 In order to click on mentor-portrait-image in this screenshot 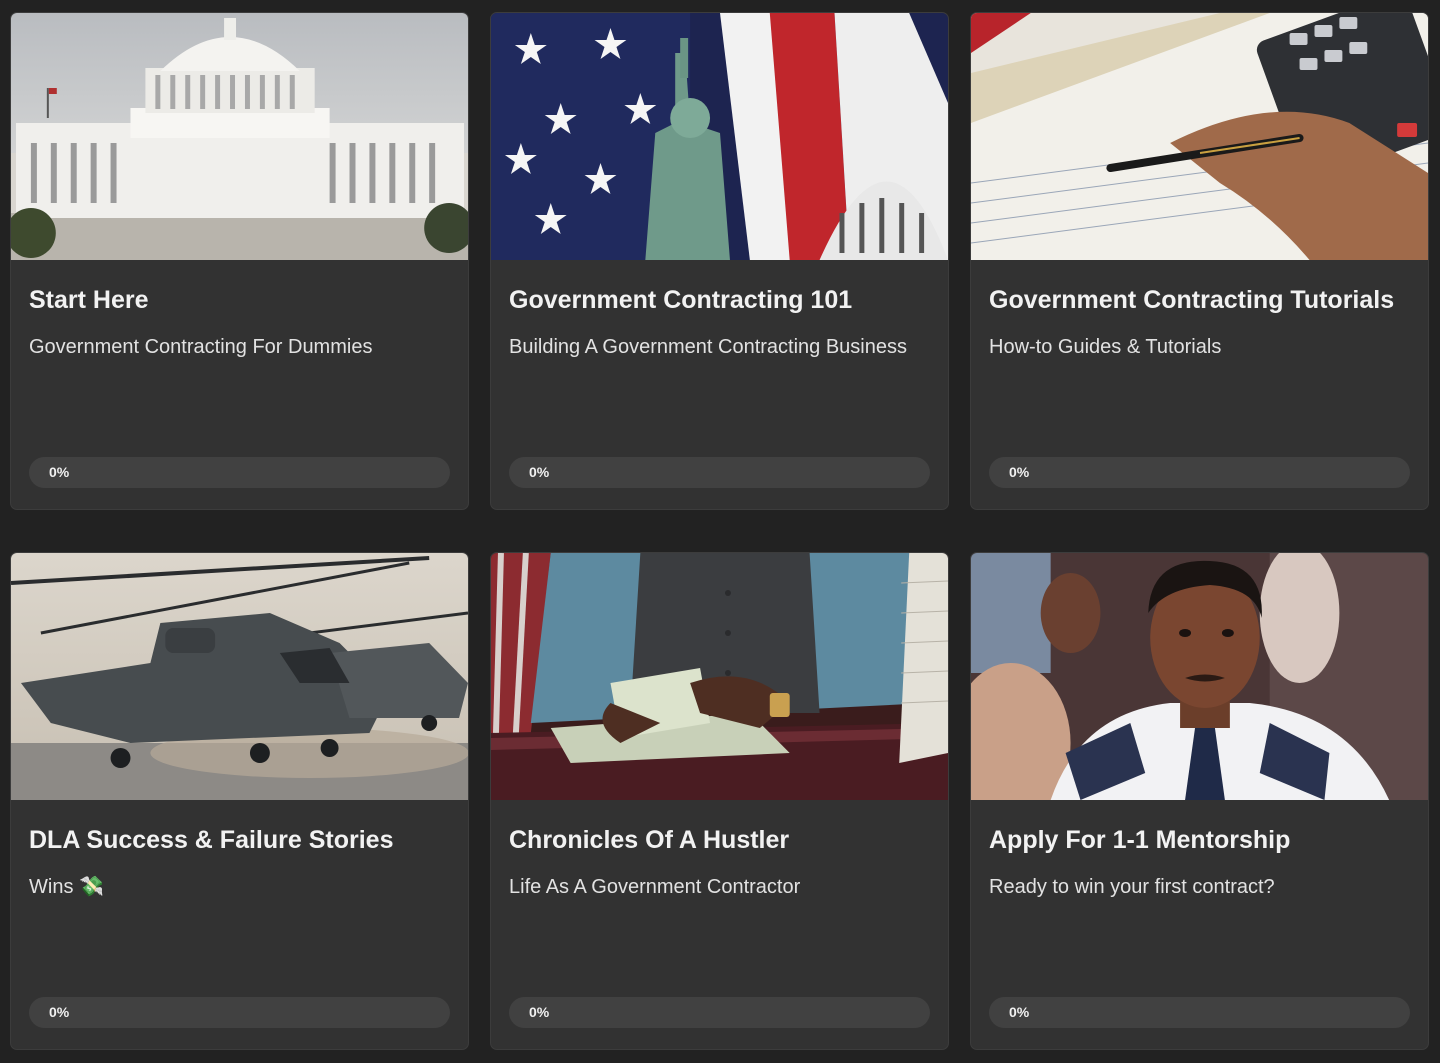, I will do `click(1199, 676)`.